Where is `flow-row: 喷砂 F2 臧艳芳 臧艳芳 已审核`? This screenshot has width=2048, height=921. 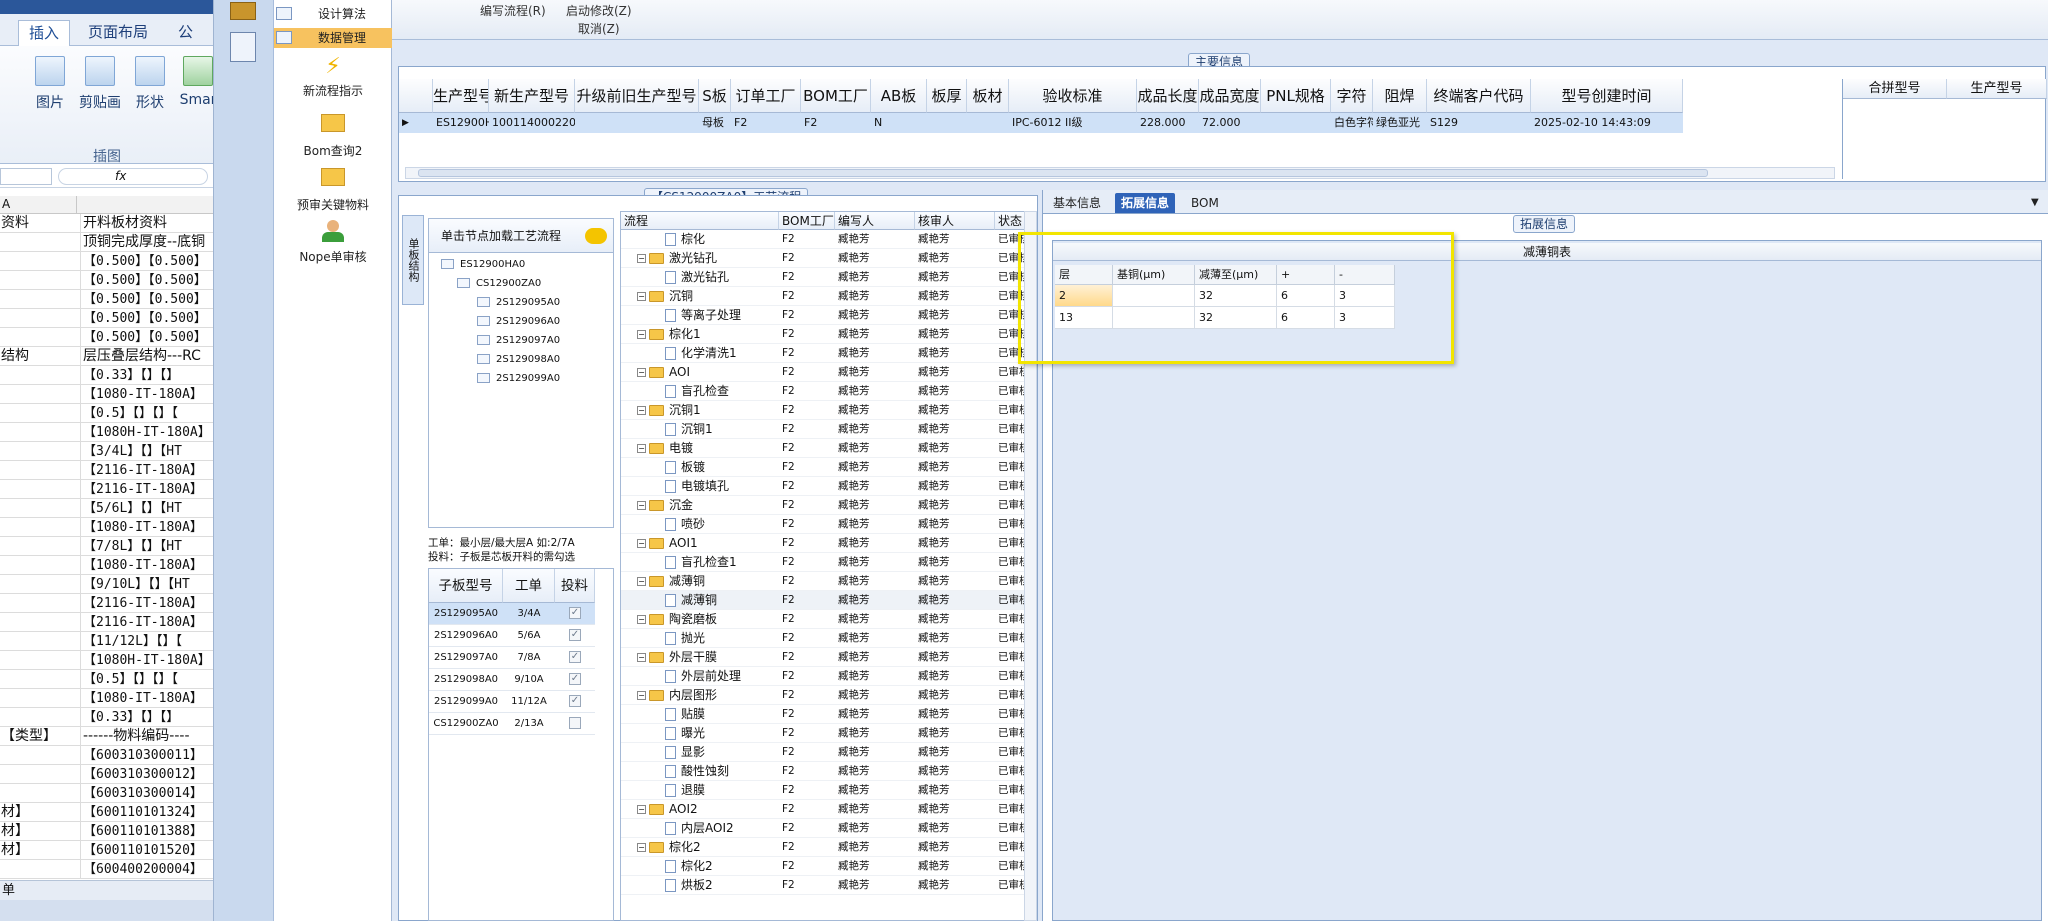 flow-row: 喷砂 F2 臧艳芳 臧艳芳 已审核 is located at coordinates (822, 524).